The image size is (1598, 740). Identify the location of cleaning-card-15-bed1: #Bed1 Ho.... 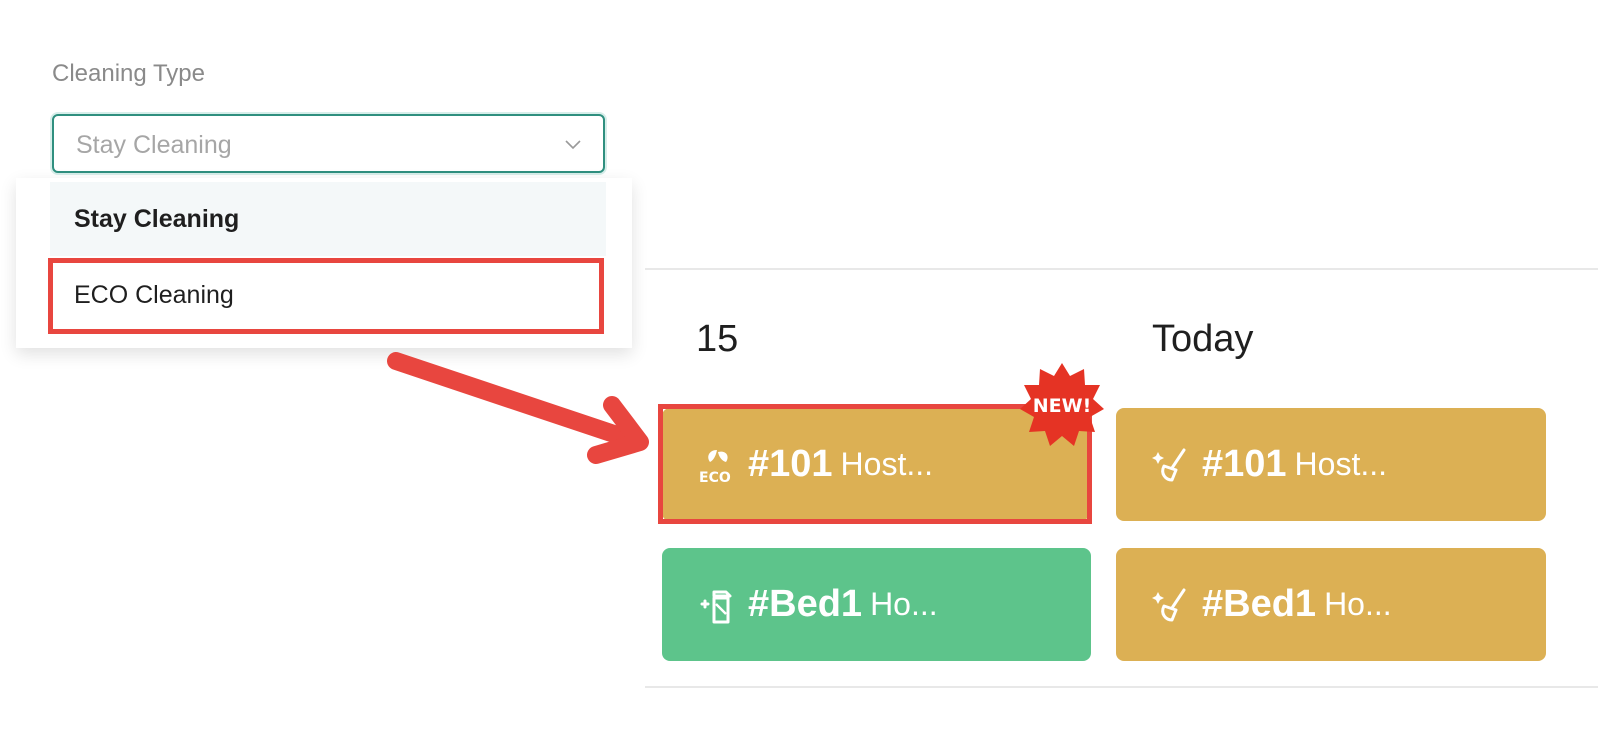
(876, 604).